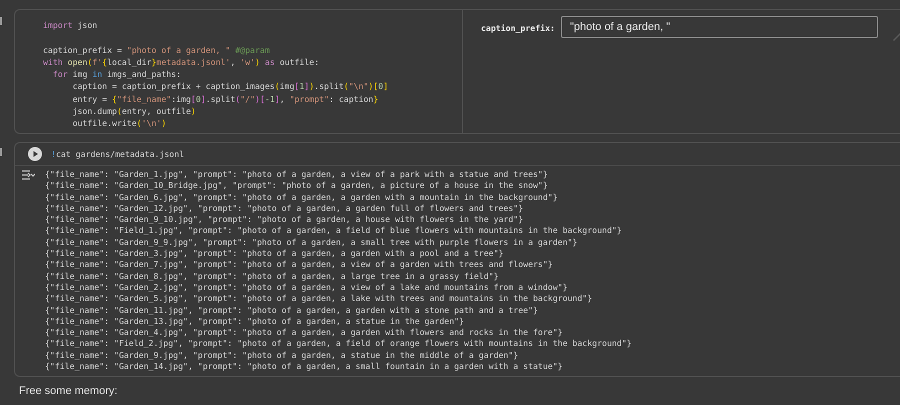 The width and height of the screenshot is (900, 405). What do you see at coordinates (117, 154) in the screenshot?
I see `code-line: !cat gardens/metadata.jsonl` at bounding box center [117, 154].